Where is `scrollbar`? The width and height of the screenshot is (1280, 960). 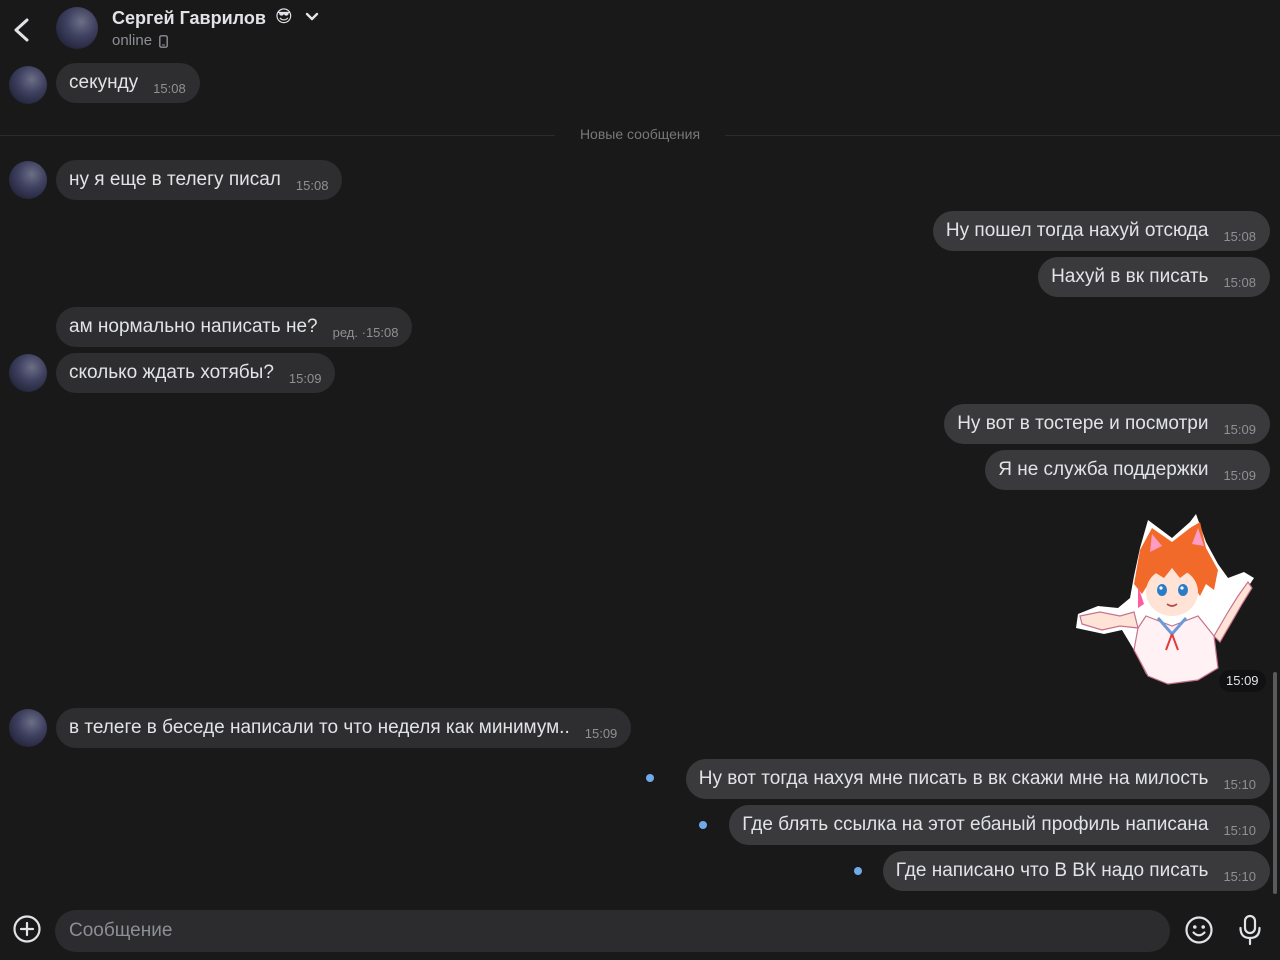 scrollbar is located at coordinates (1275, 783).